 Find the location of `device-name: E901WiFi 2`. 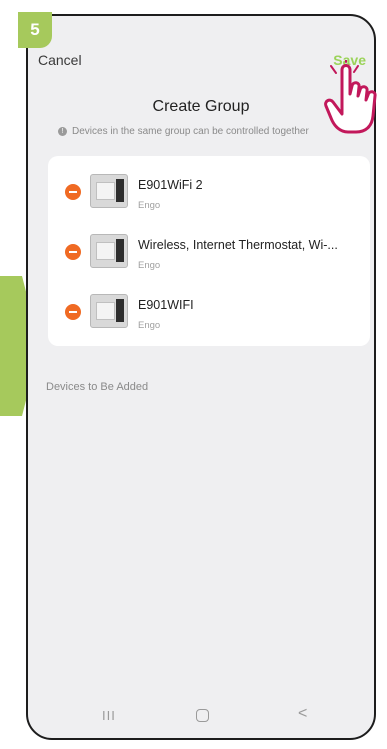

device-name: E901WiFi 2 is located at coordinates (170, 185).